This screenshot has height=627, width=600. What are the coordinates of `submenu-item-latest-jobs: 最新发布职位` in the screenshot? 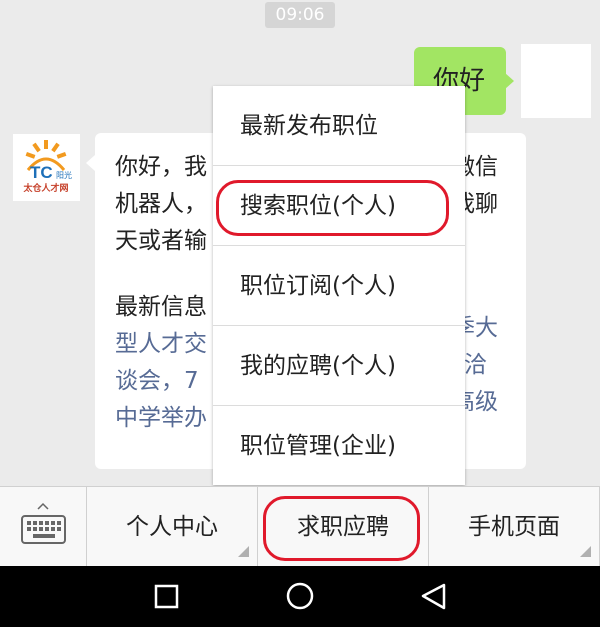 It's located at (339, 126).